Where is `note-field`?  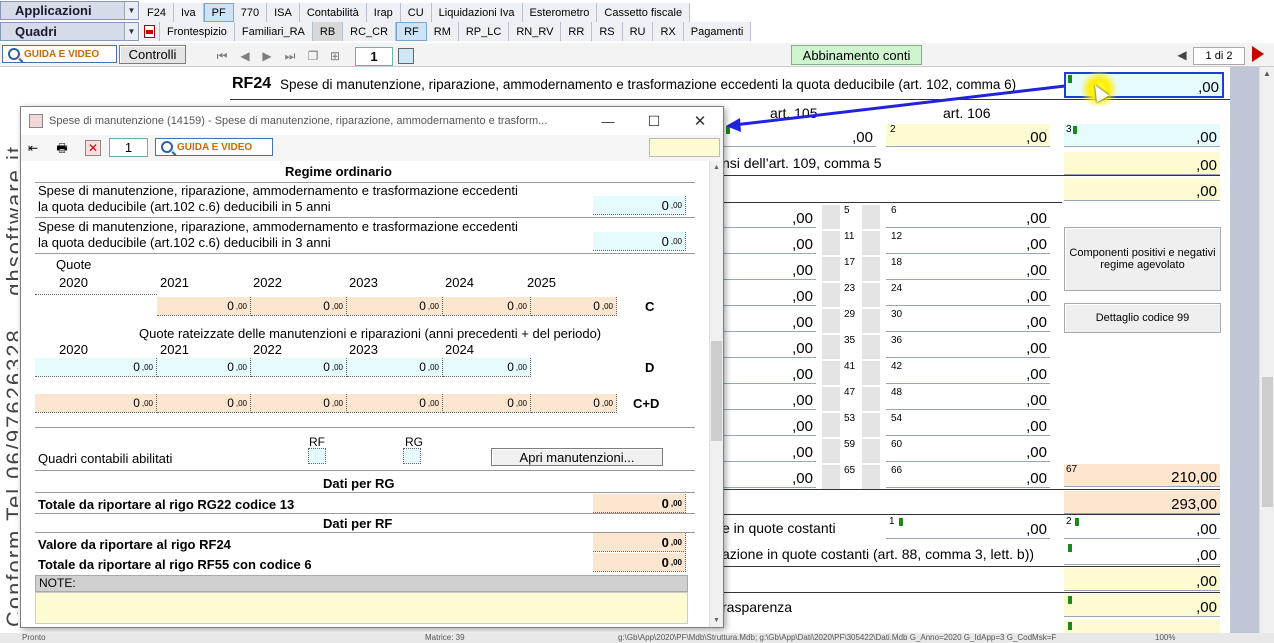
note-field is located at coordinates (361, 608).